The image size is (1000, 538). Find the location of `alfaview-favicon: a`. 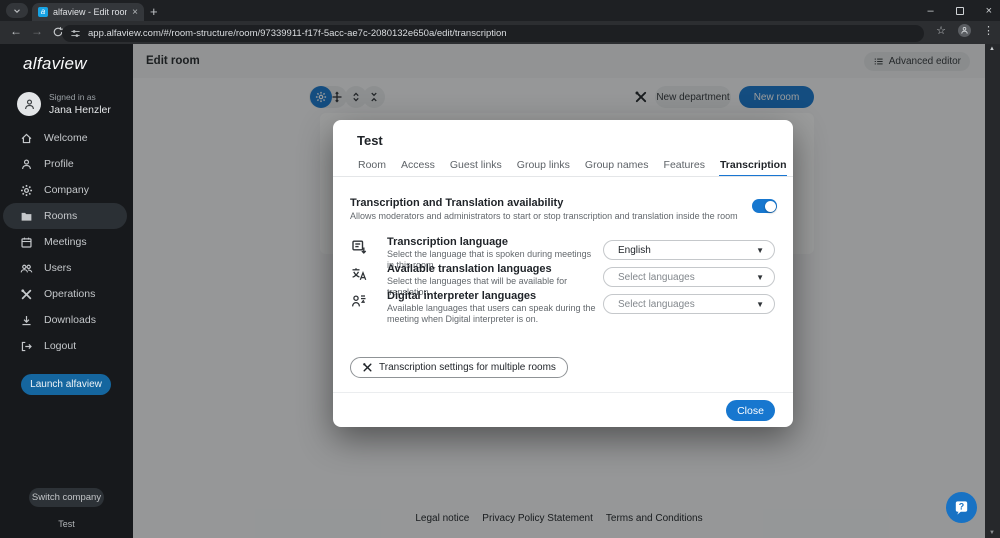

alfaview-favicon: a is located at coordinates (43, 12).